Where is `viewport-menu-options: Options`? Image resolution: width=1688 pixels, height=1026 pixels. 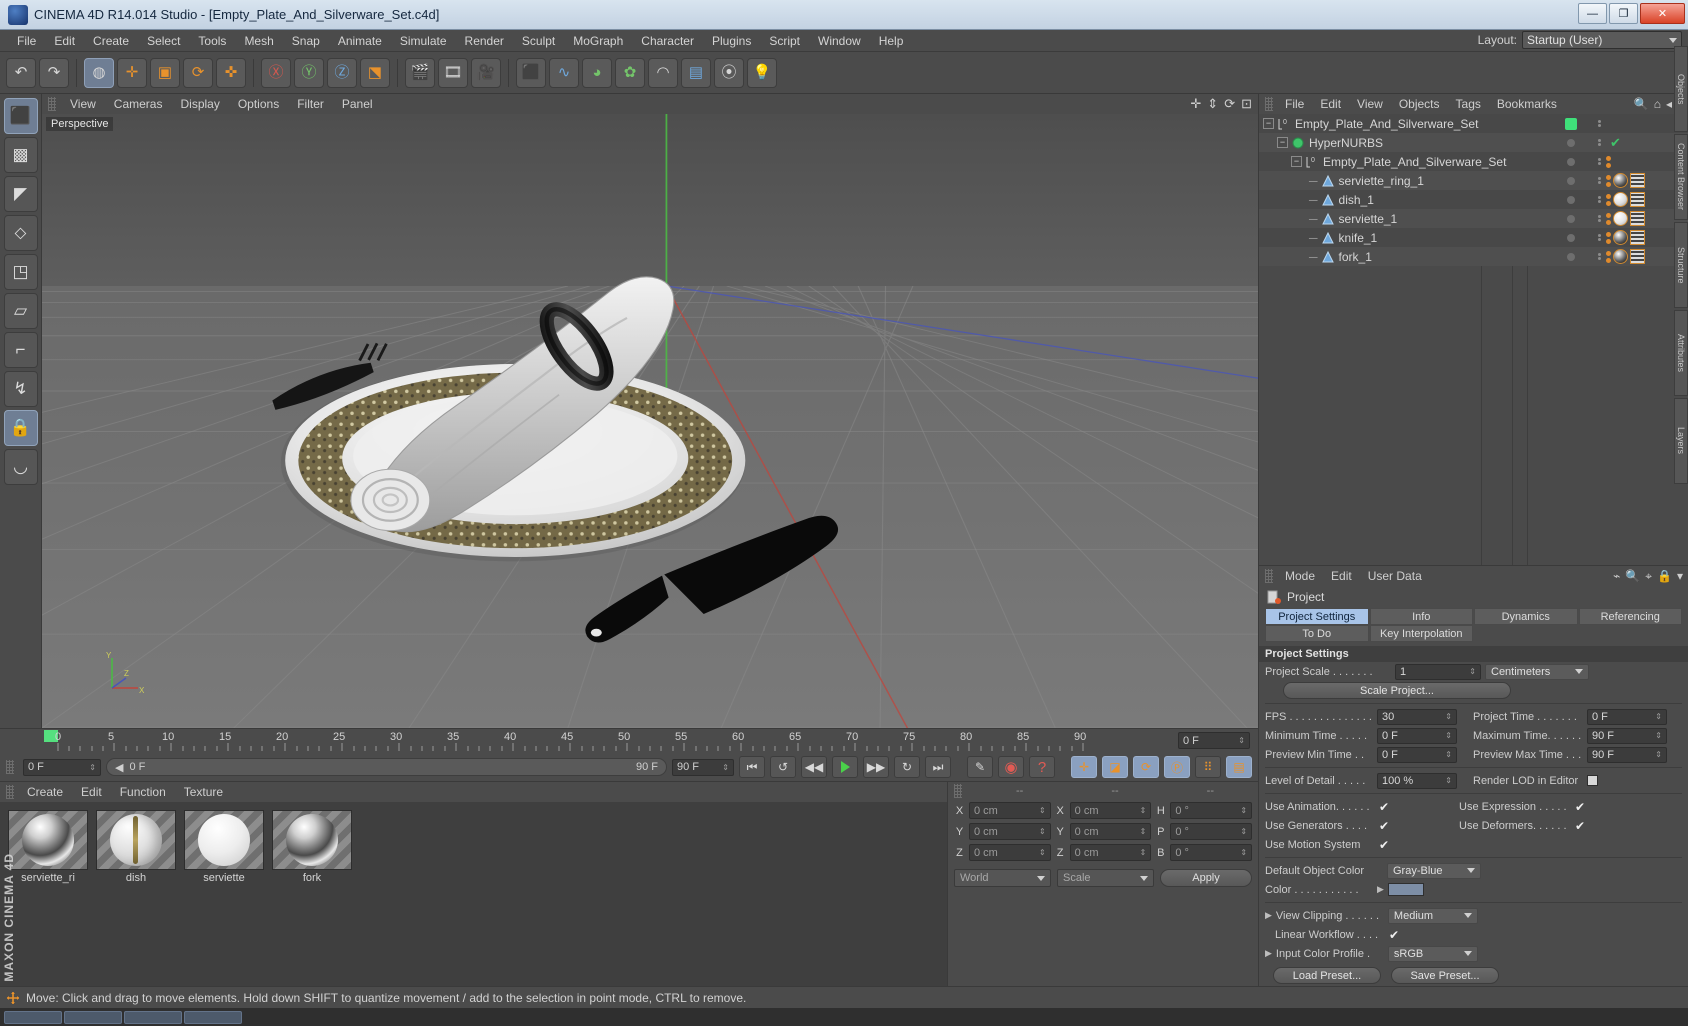
viewport-menu-options: Options is located at coordinates (258, 104).